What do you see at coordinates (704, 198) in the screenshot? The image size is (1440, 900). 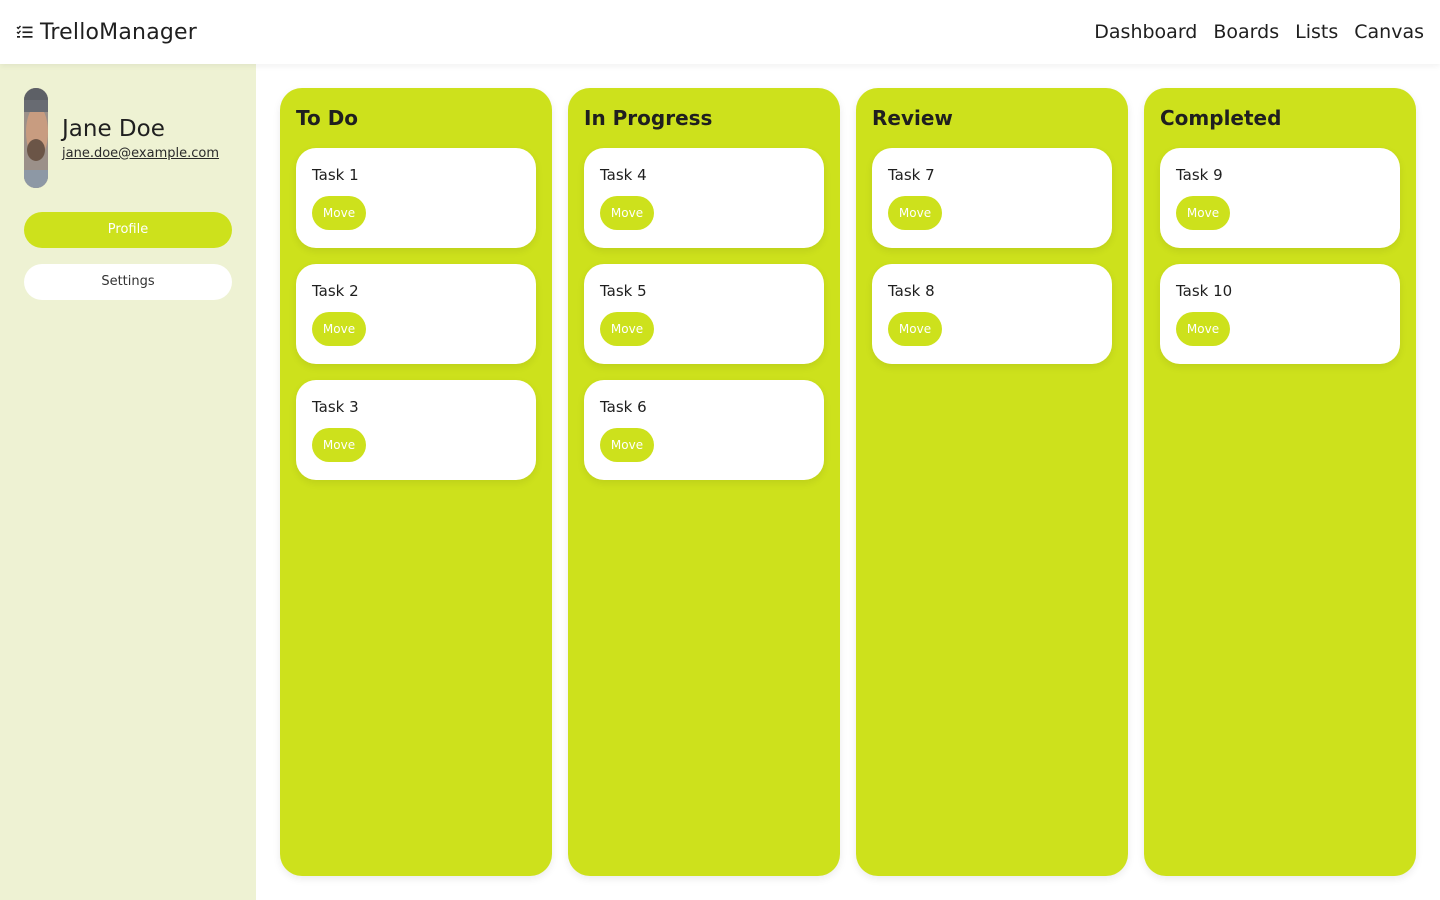 I see `task-card: Task 4 Move` at bounding box center [704, 198].